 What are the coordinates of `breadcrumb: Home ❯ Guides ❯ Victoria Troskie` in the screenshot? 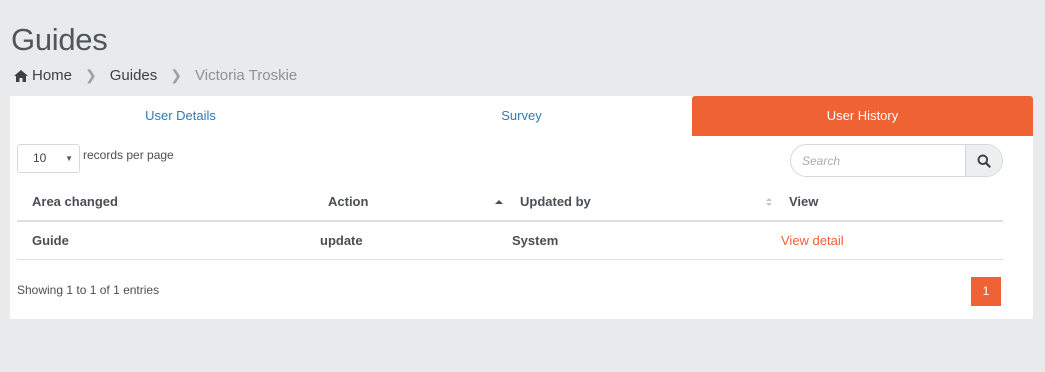 It's located at (155, 75).